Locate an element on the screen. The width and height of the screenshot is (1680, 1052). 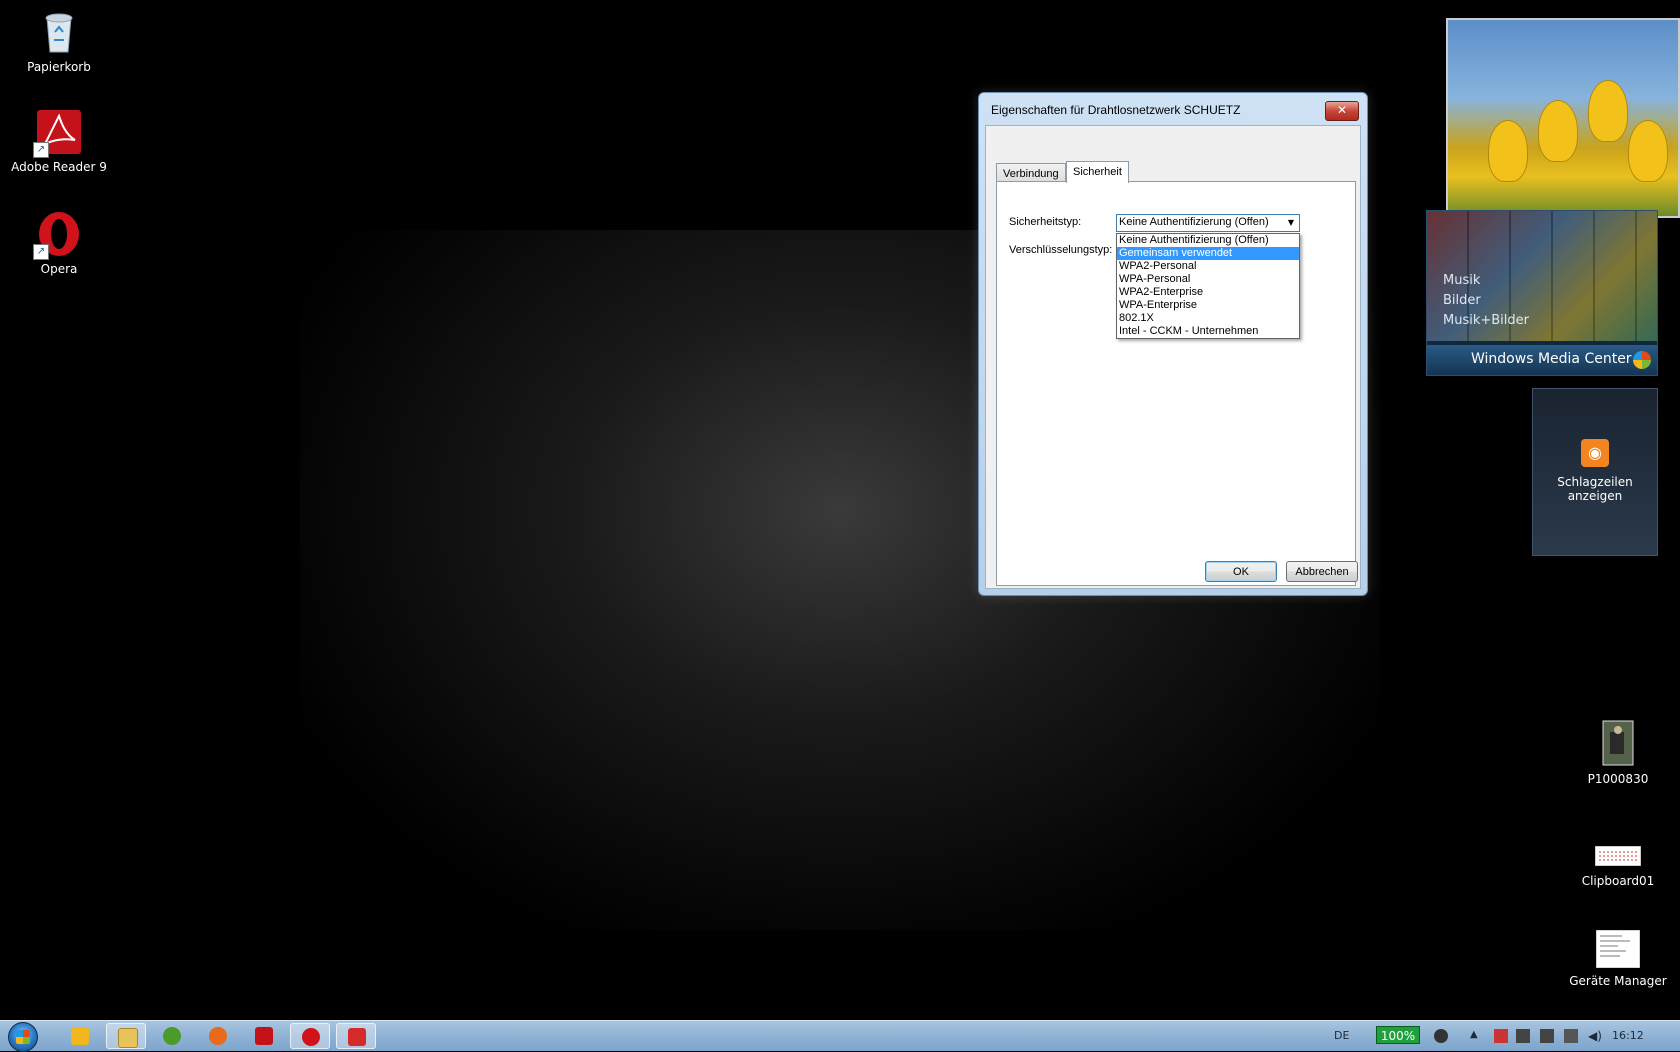
media-center-title: Windows Media Center is located at coordinates (1551, 359).